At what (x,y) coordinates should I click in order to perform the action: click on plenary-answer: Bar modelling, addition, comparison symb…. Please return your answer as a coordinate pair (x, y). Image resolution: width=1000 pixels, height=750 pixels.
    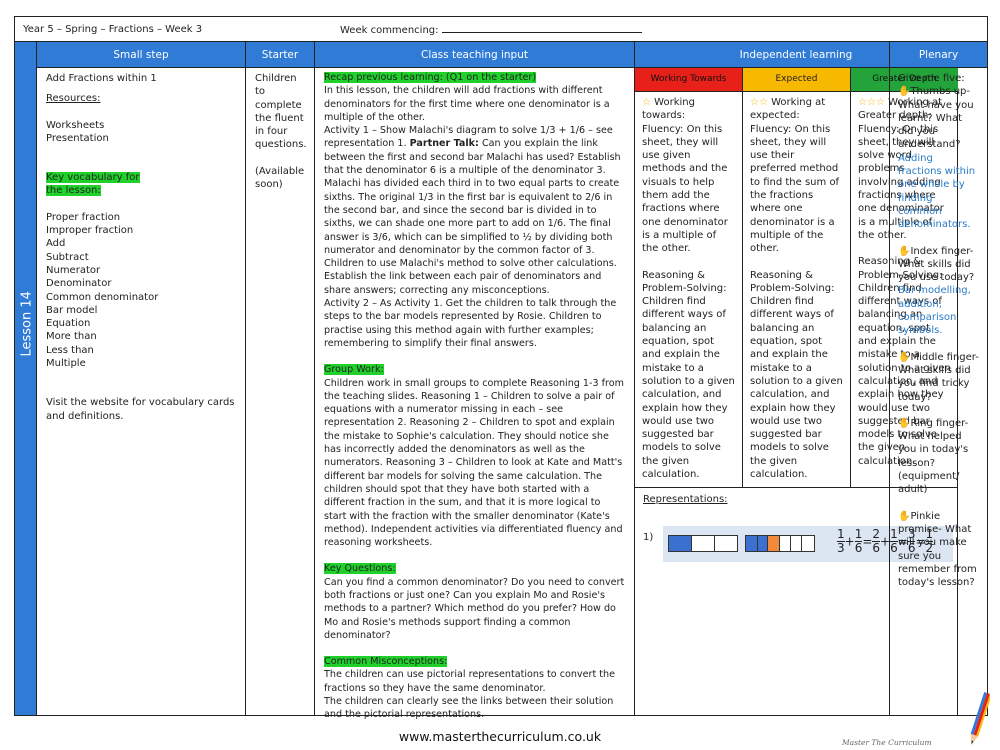
    Looking at the image, I should click on (934, 311).